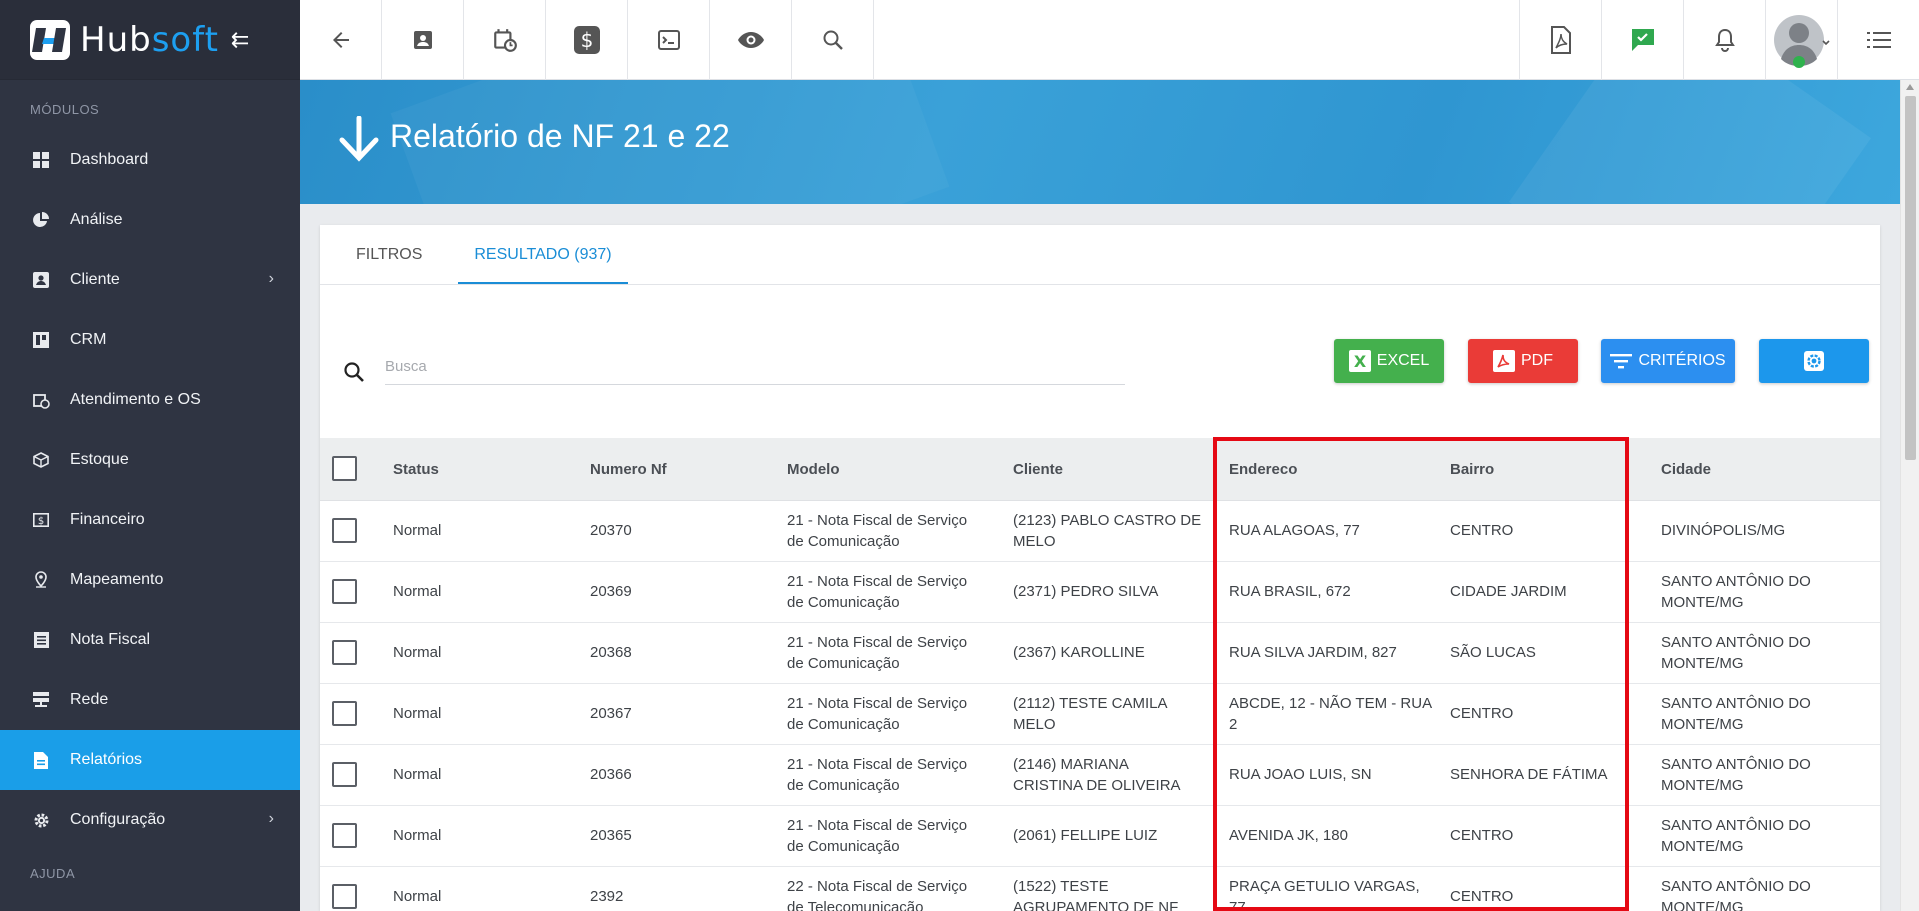  What do you see at coordinates (99, 459) in the screenshot?
I see `sidebar-item-label: Estoque` at bounding box center [99, 459].